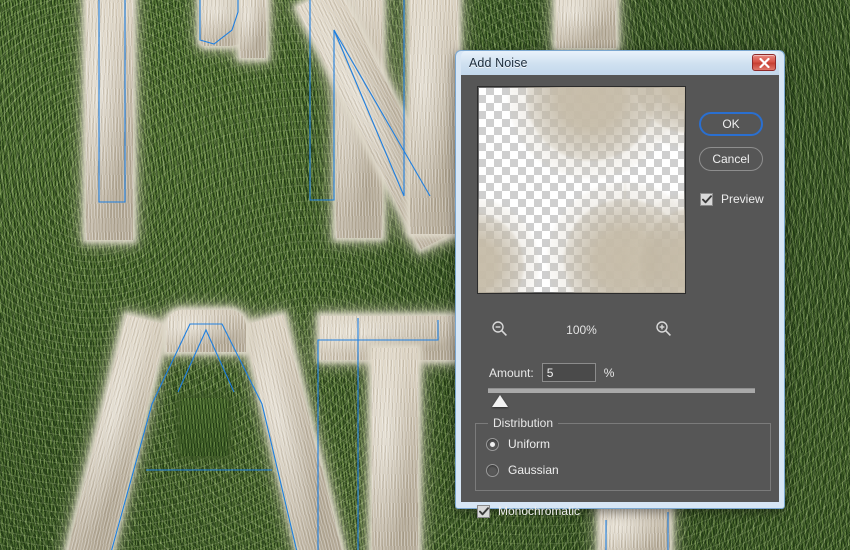  I want to click on slider-track, so click(621, 390).